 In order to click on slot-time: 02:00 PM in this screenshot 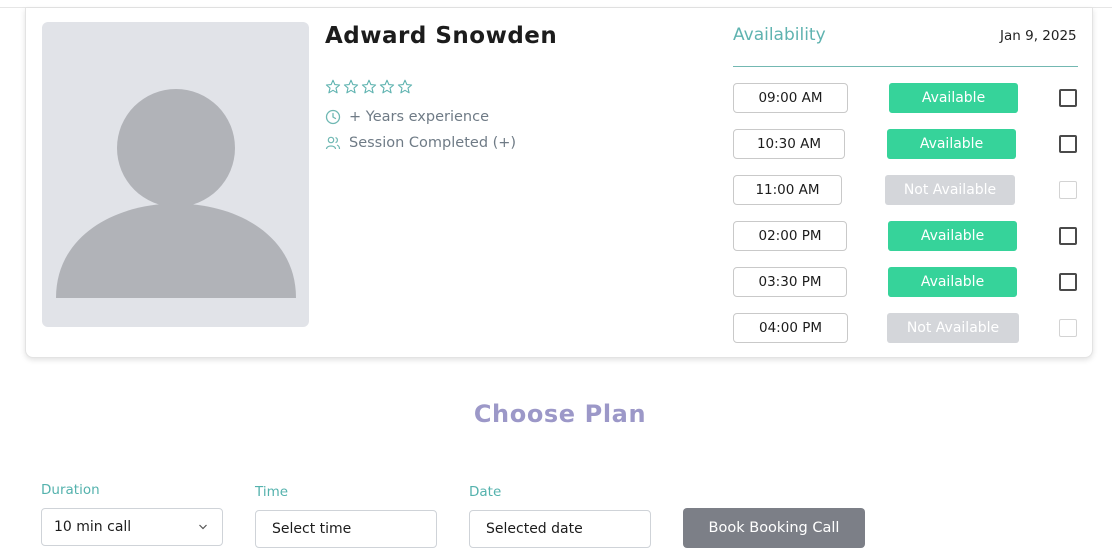, I will do `click(790, 236)`.